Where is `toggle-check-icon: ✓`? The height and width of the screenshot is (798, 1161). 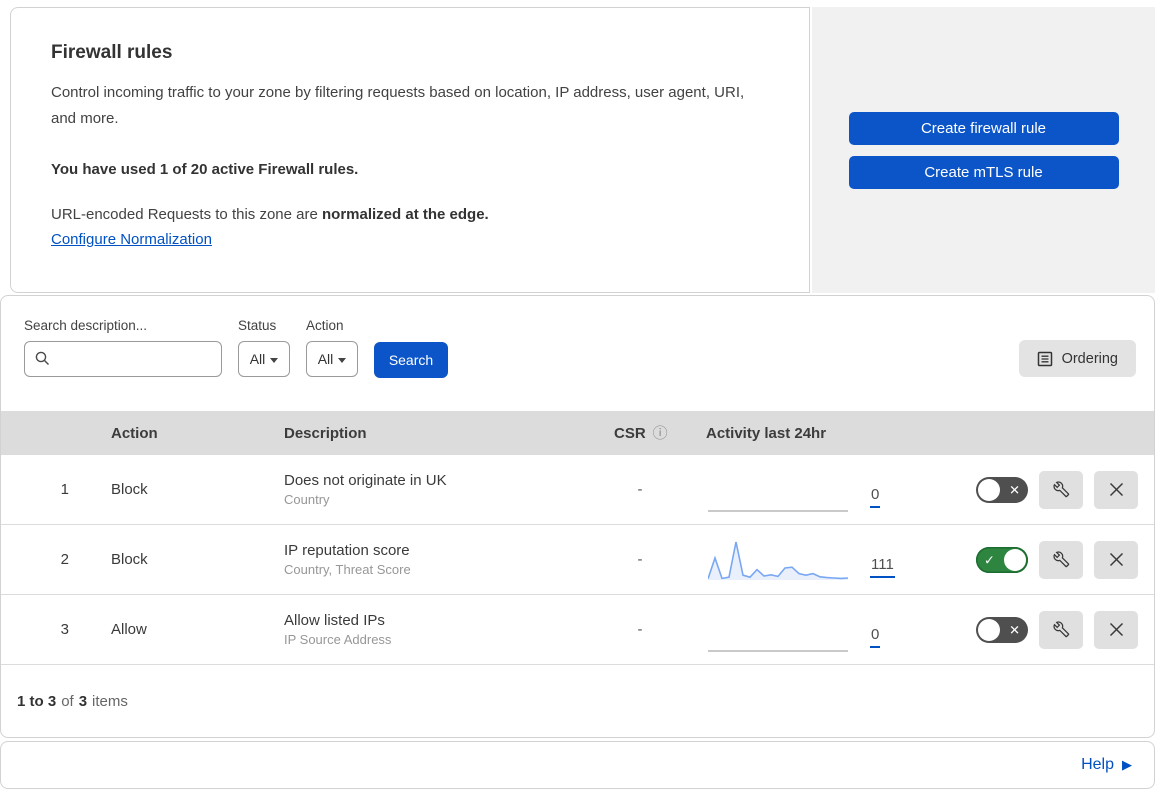 toggle-check-icon: ✓ is located at coordinates (989, 559).